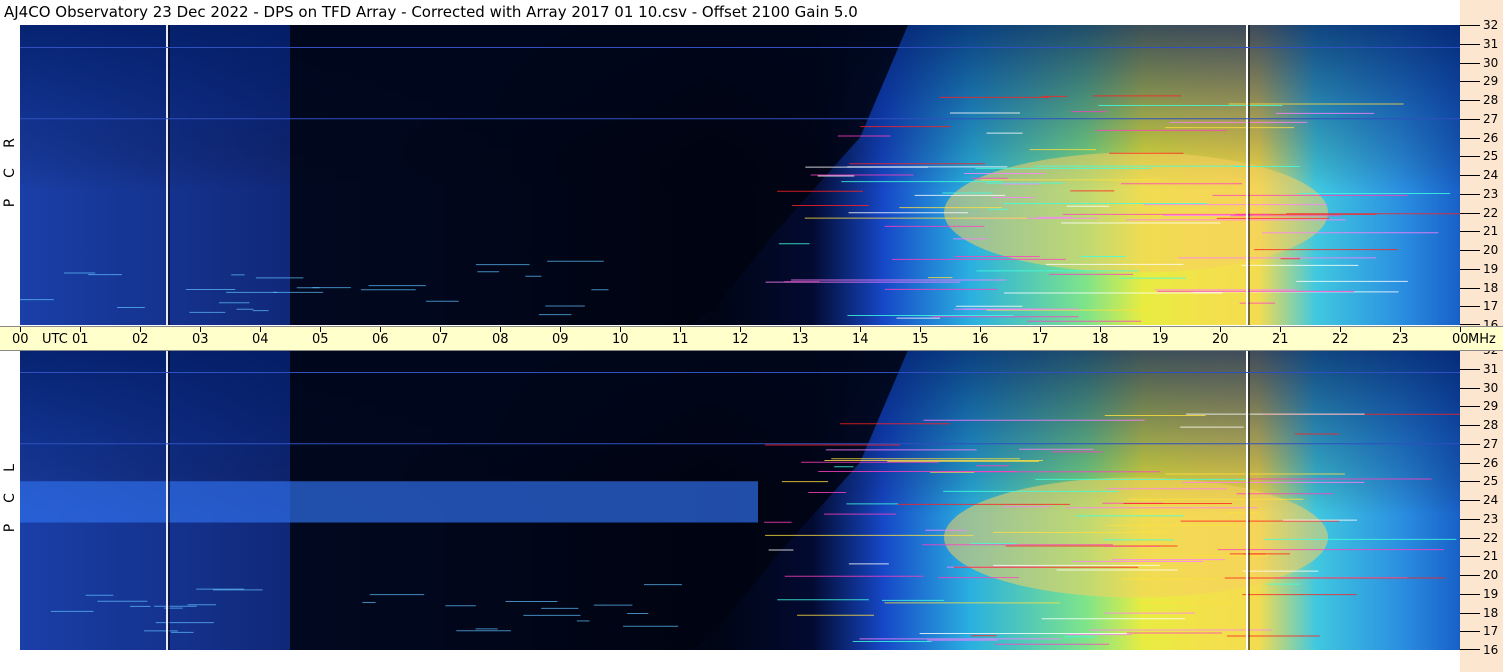 The width and height of the screenshot is (1503, 672). I want to click on hour-label: 11, so click(680, 339).